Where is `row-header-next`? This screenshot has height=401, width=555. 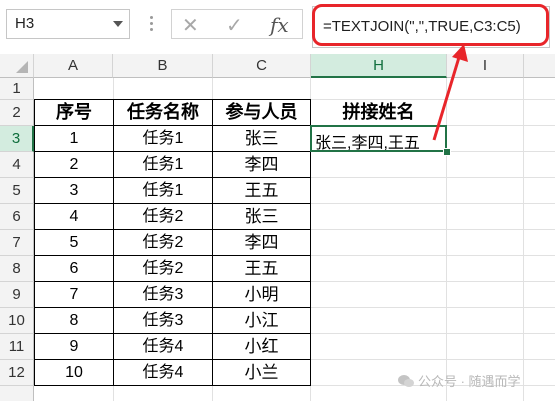
row-header-next is located at coordinates (17, 393).